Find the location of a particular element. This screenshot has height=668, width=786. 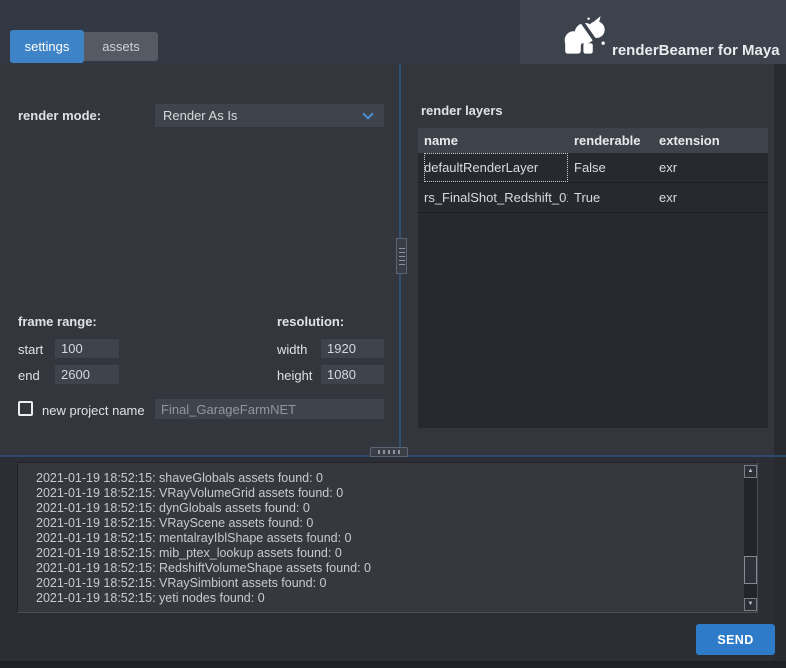

render-layers-title: render layers is located at coordinates (462, 110).